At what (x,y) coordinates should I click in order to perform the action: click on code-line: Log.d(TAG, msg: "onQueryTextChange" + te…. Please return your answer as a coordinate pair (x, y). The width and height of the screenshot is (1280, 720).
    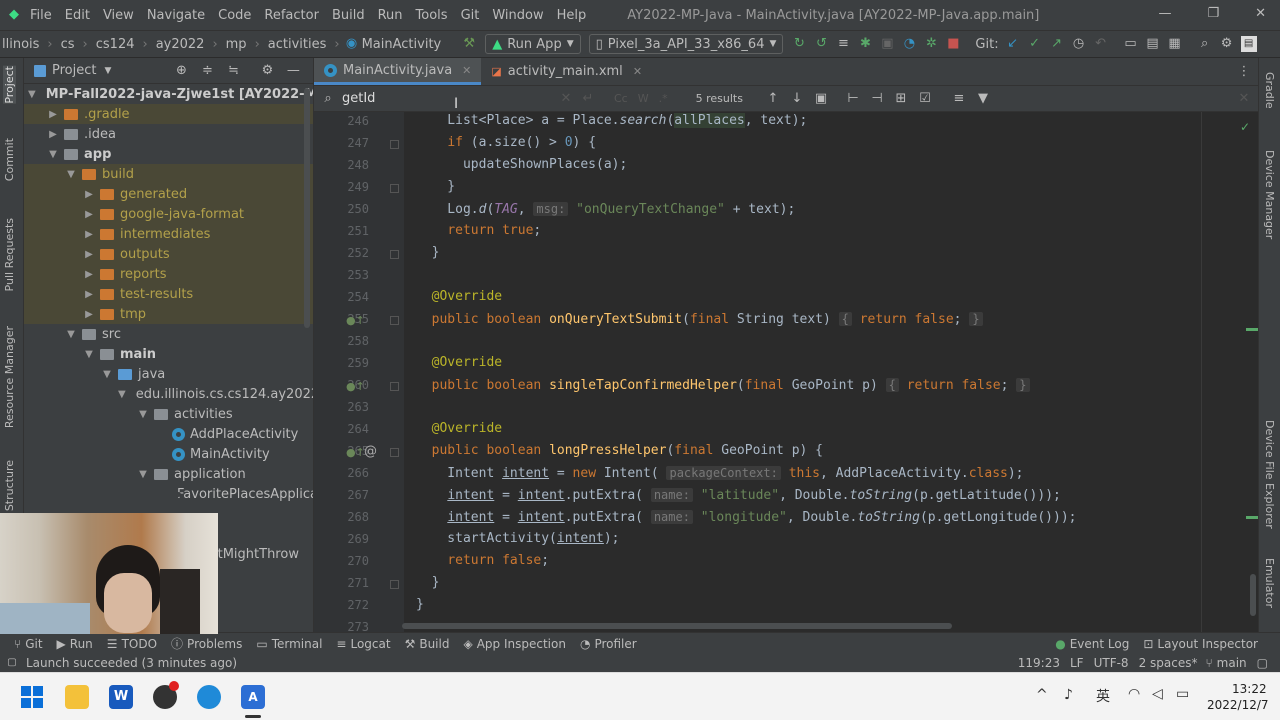
    Looking at the image, I should click on (605, 209).